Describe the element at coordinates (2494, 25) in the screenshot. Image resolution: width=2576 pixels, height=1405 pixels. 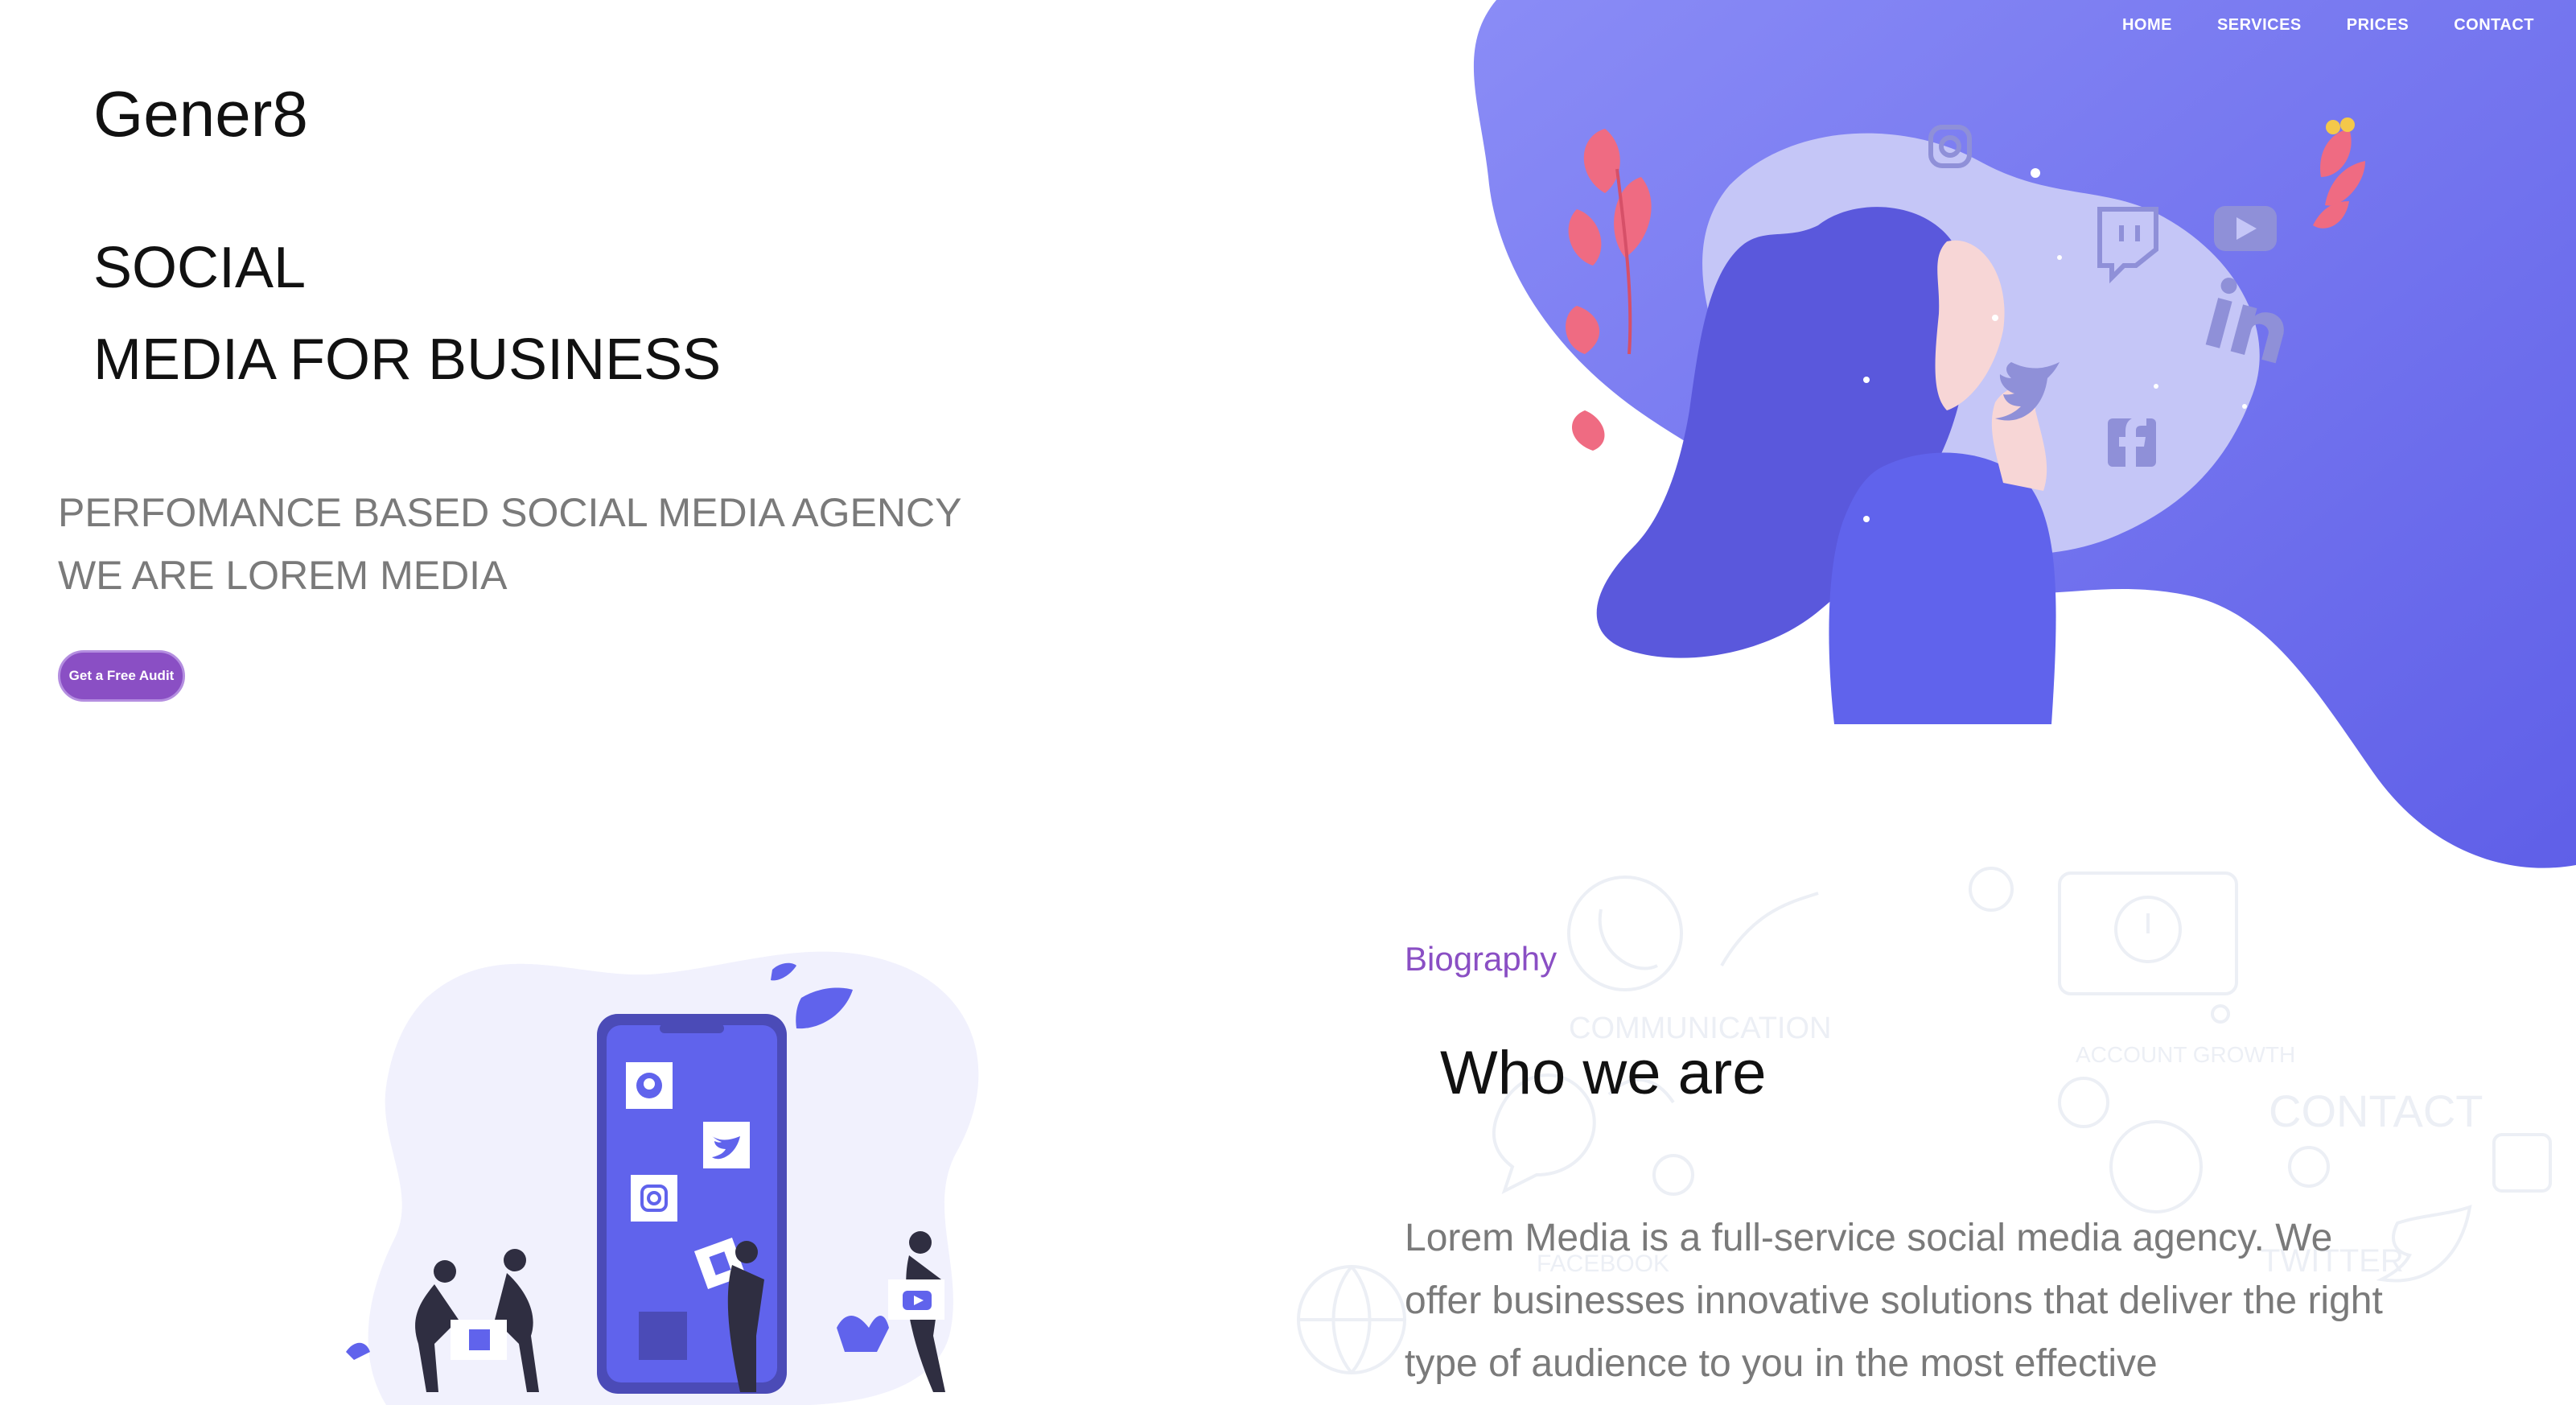
I see `nav-contact: CONTACT` at that location.